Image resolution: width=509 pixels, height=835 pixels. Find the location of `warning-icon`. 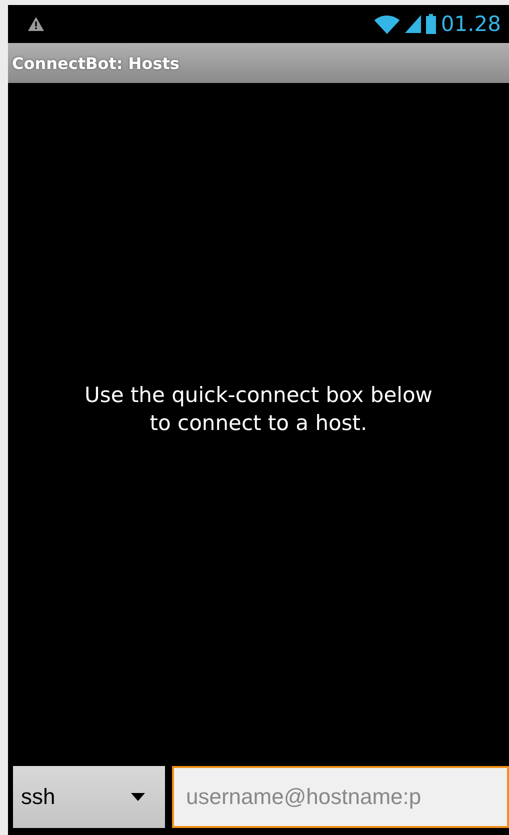

warning-icon is located at coordinates (36, 24).